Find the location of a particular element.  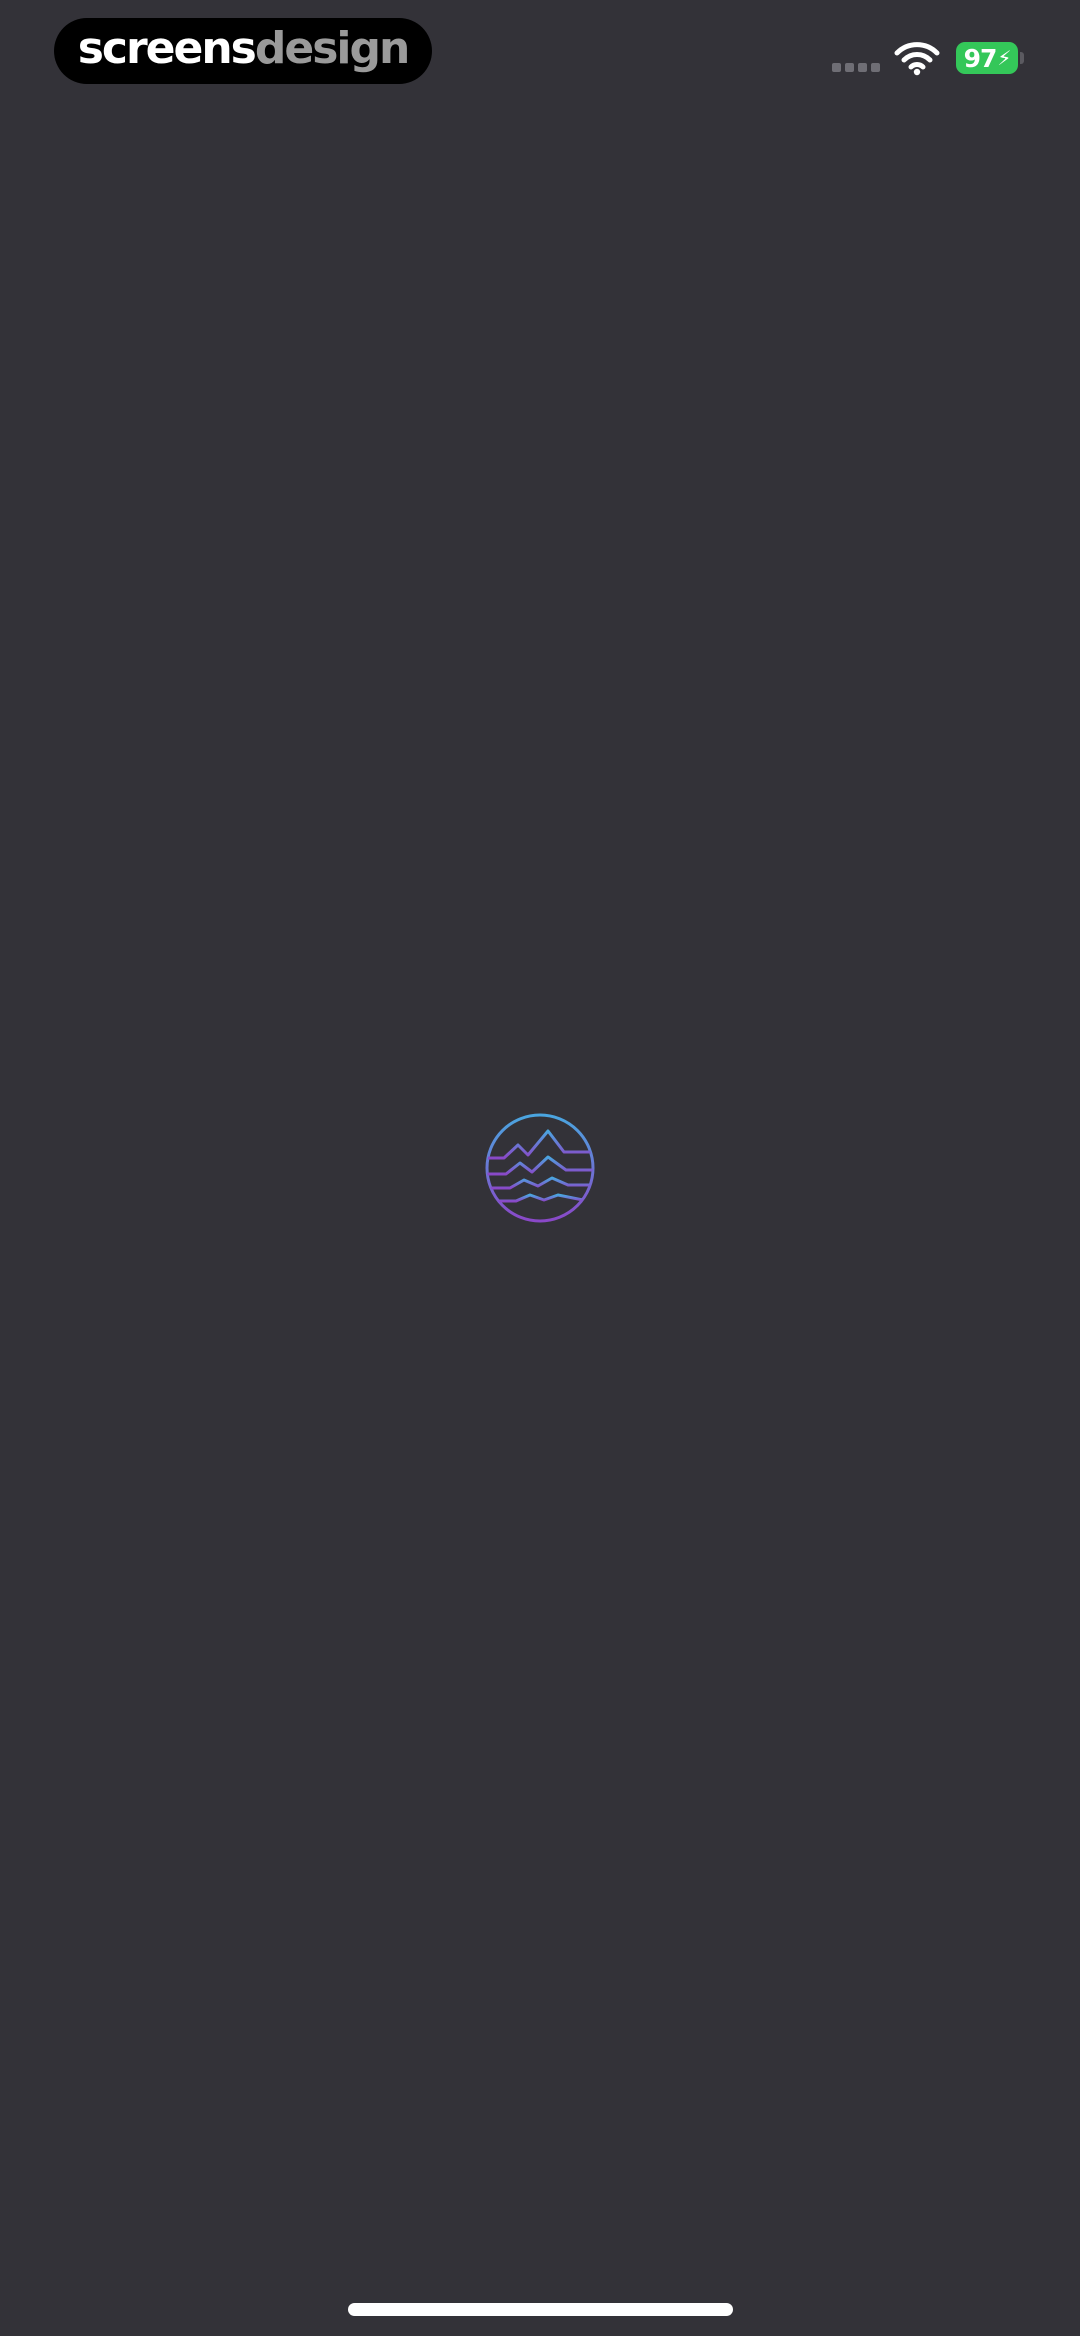

battery-cap is located at coordinates (1022, 58).